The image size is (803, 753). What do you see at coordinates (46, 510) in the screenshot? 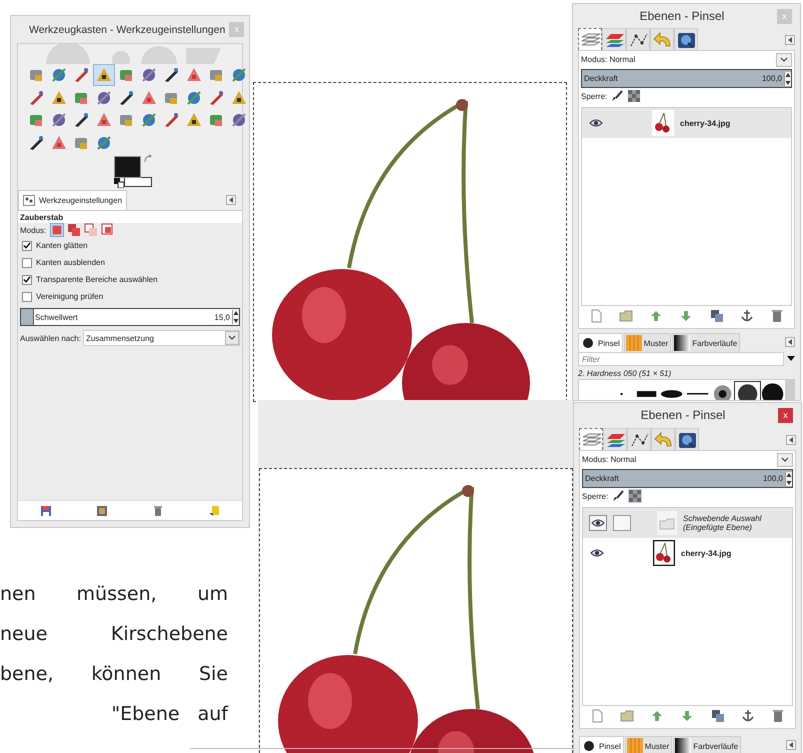
I see `save-icon` at bounding box center [46, 510].